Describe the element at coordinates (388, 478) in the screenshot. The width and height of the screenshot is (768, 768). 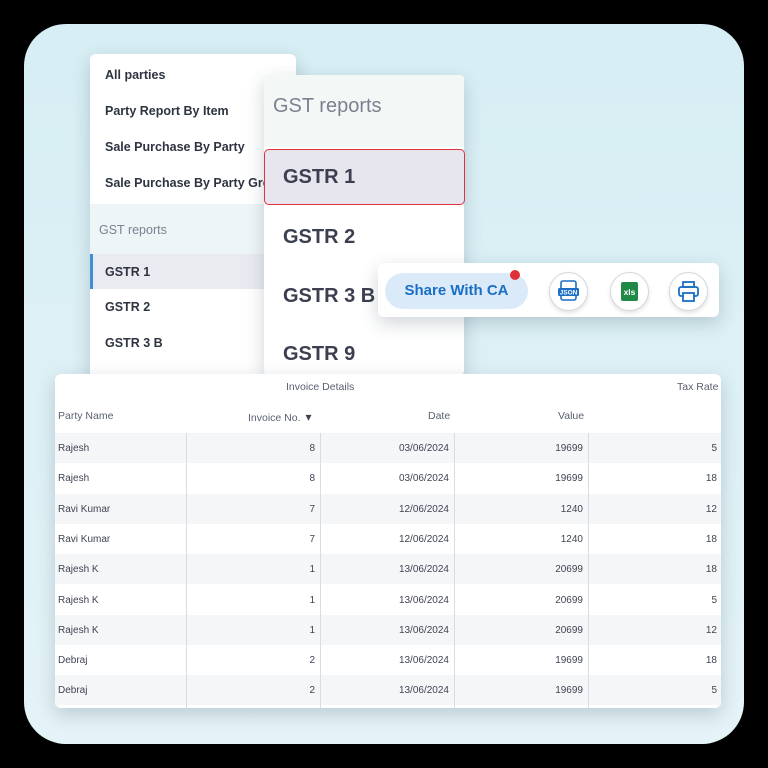
I see `table-row: Rajesh 8 03/06/2024 19699 18` at that location.